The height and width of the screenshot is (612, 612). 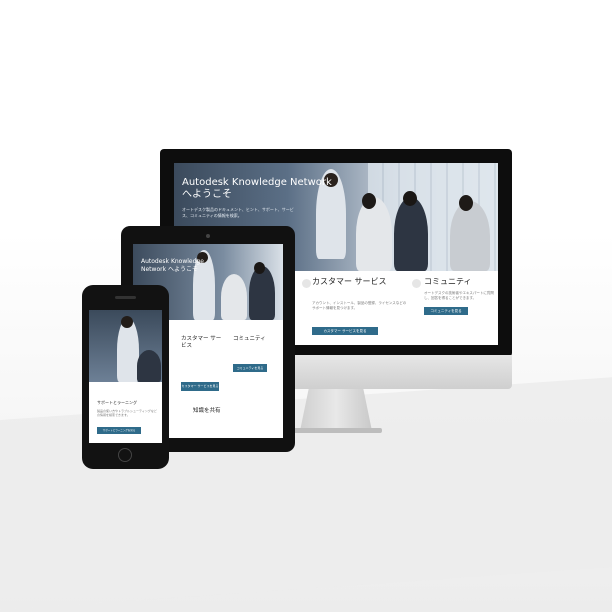 I want to click on apple-logo-icon, so click(x=336, y=372).